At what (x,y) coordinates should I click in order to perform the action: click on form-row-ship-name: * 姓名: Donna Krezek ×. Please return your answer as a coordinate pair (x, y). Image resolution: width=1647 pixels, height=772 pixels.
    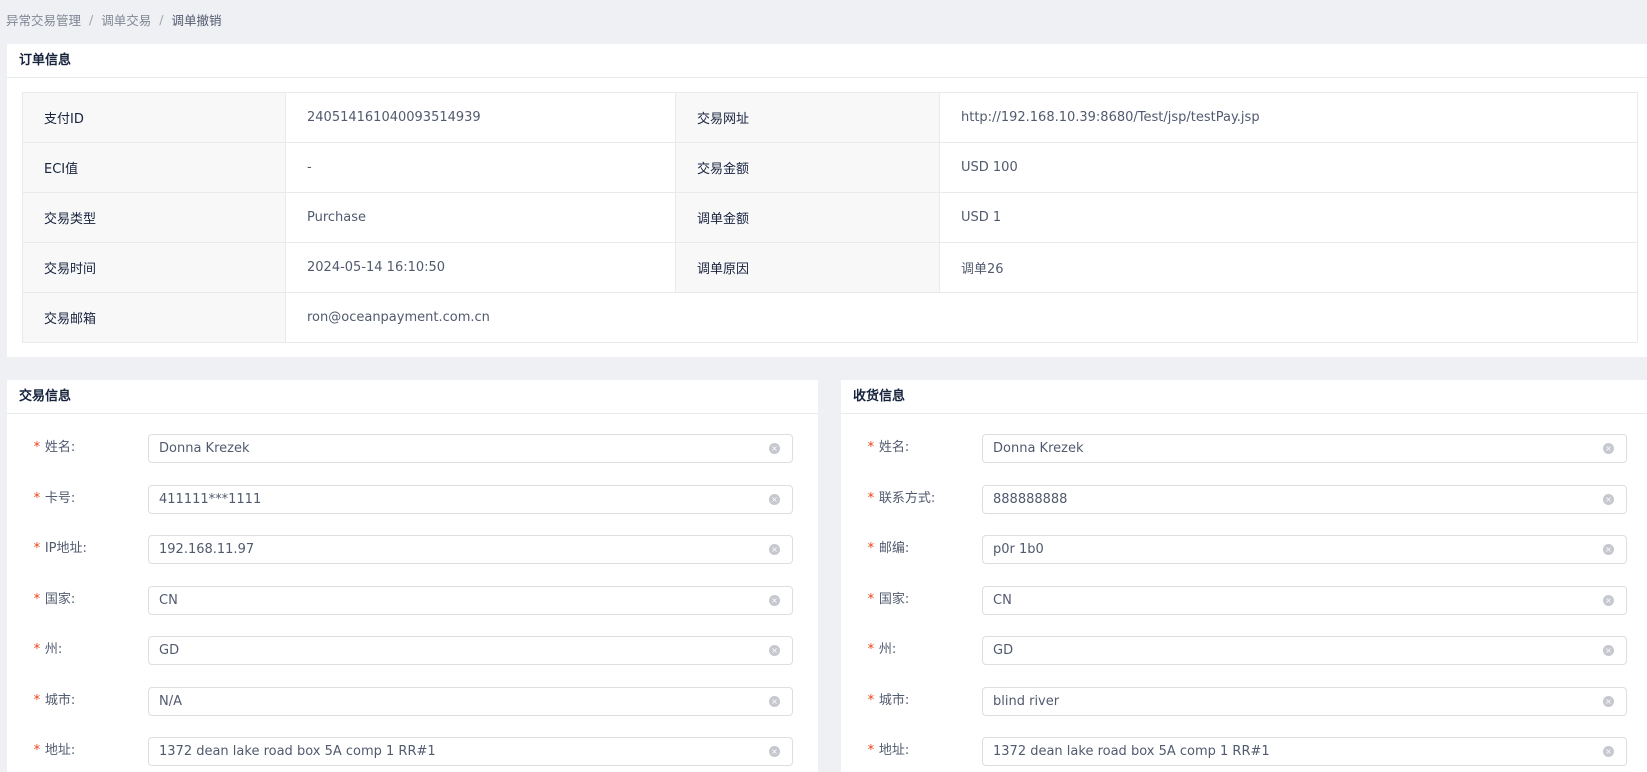
    Looking at the image, I should click on (1244, 453).